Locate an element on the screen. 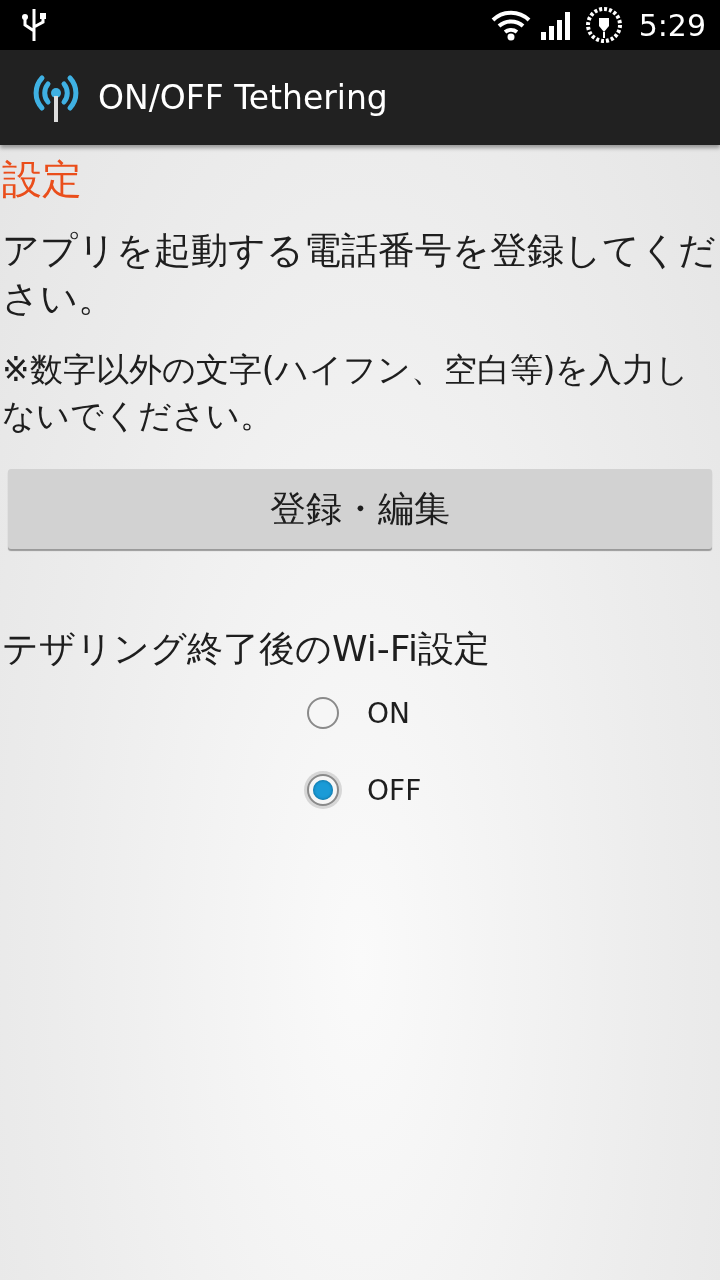 The image size is (720, 1280). app-title: ON/OFF Tethering is located at coordinates (243, 97).